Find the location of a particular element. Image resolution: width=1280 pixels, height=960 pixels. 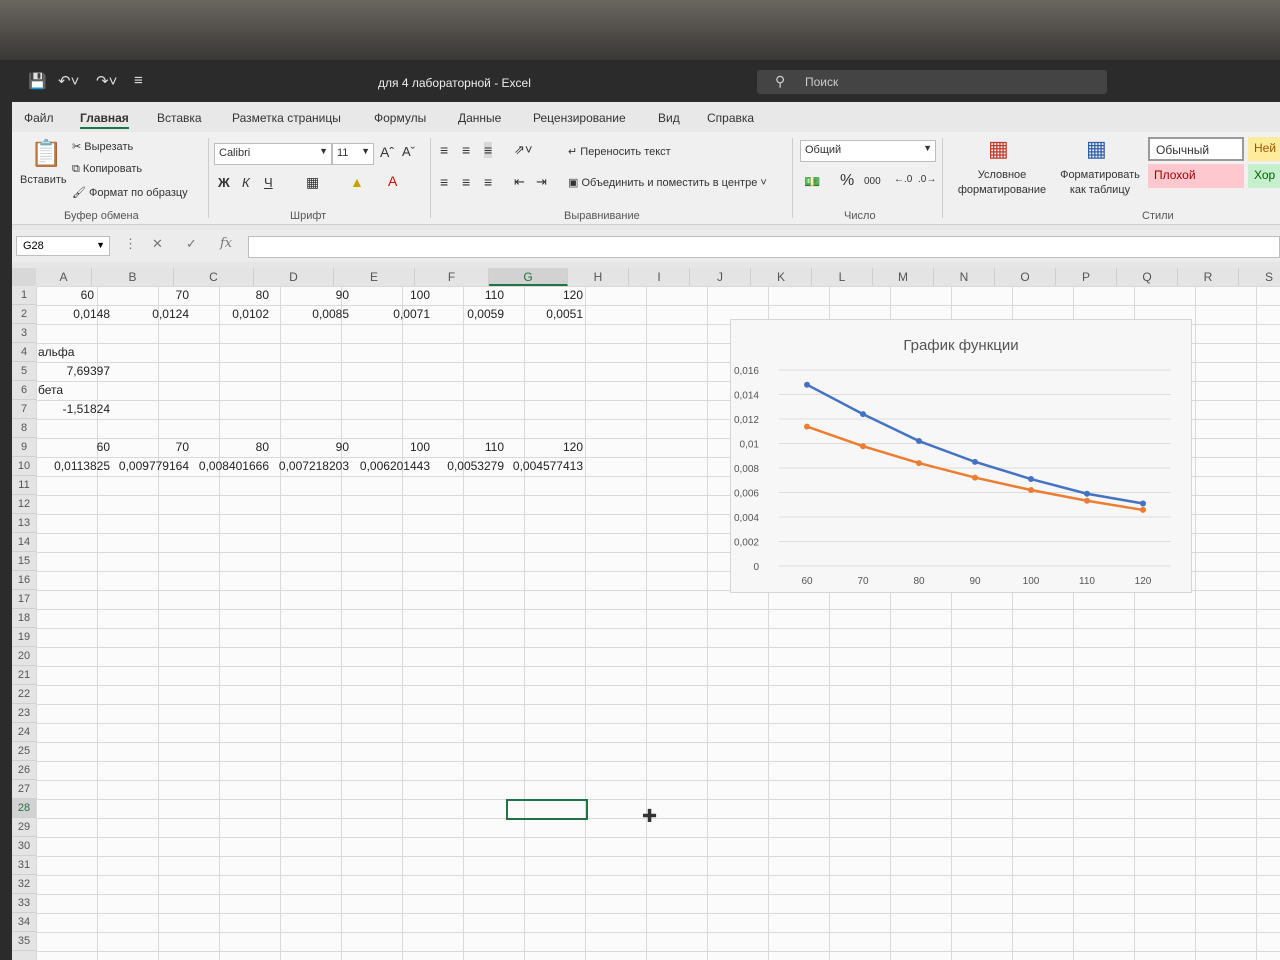

row-header-5: 5 is located at coordinates (24, 371).